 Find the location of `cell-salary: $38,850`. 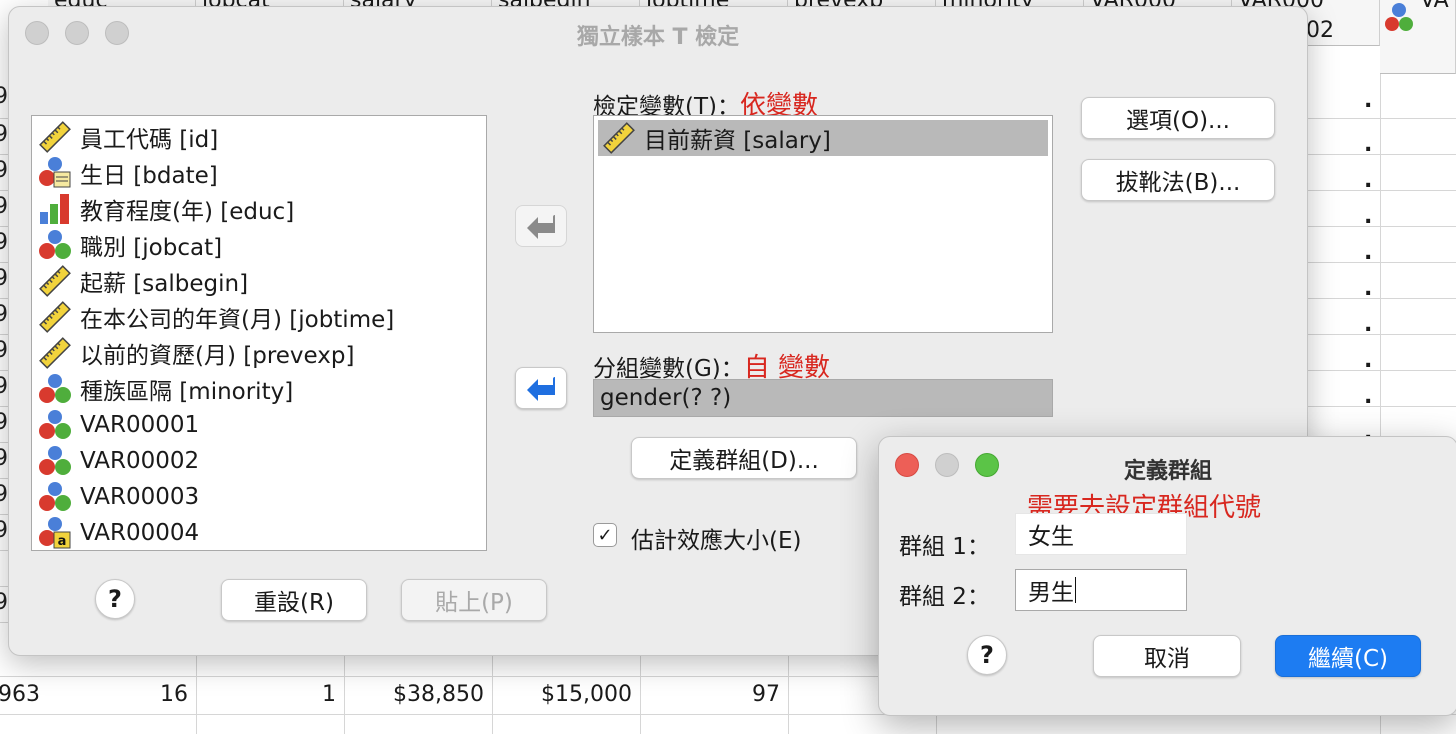

cell-salary: $38,850 is located at coordinates (414, 694).